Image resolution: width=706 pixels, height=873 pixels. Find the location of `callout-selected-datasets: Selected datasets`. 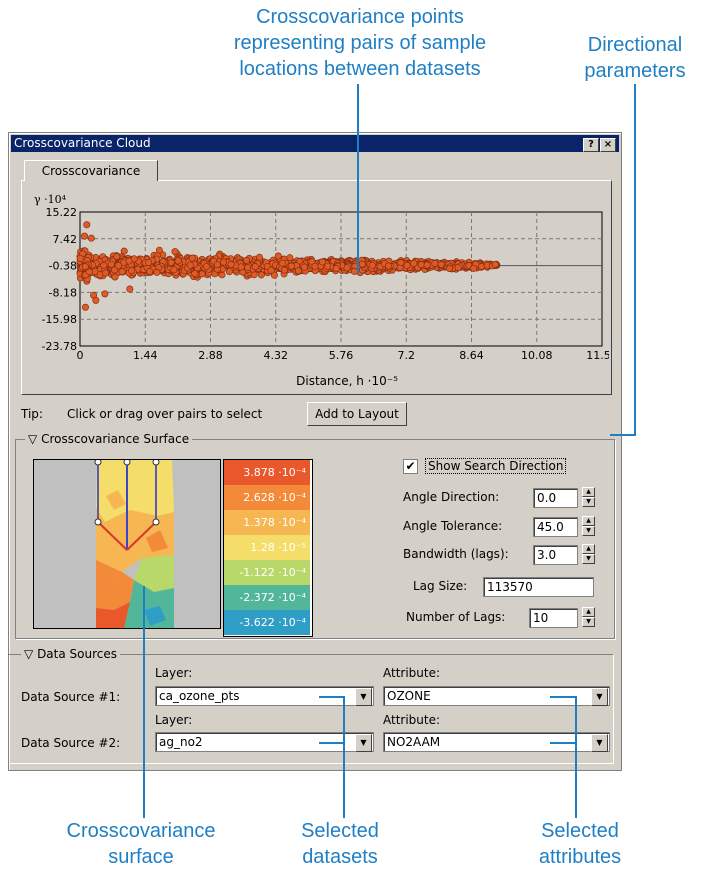

callout-selected-datasets: Selected datasets is located at coordinates (340, 844).